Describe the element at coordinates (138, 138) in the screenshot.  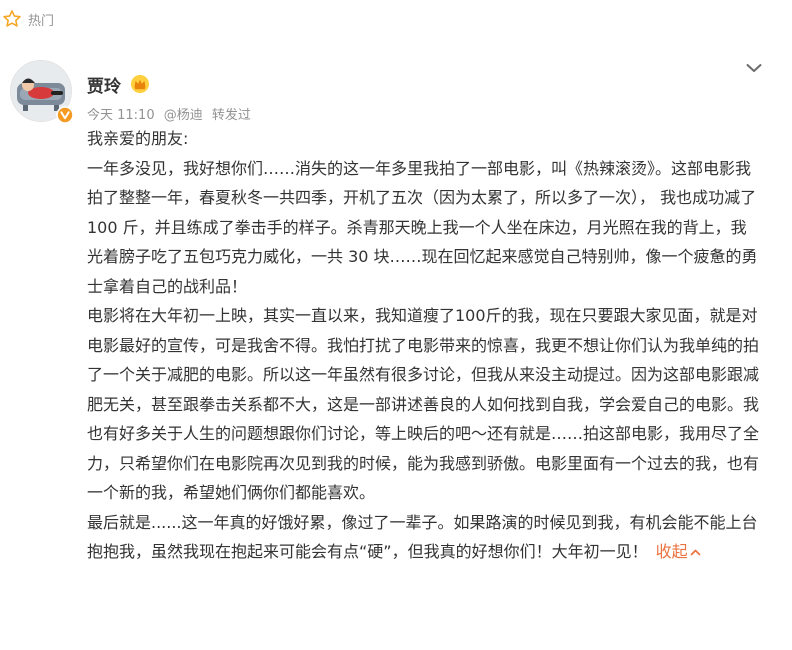
I see `post-greeting: 我亲爱的朋友:` at that location.